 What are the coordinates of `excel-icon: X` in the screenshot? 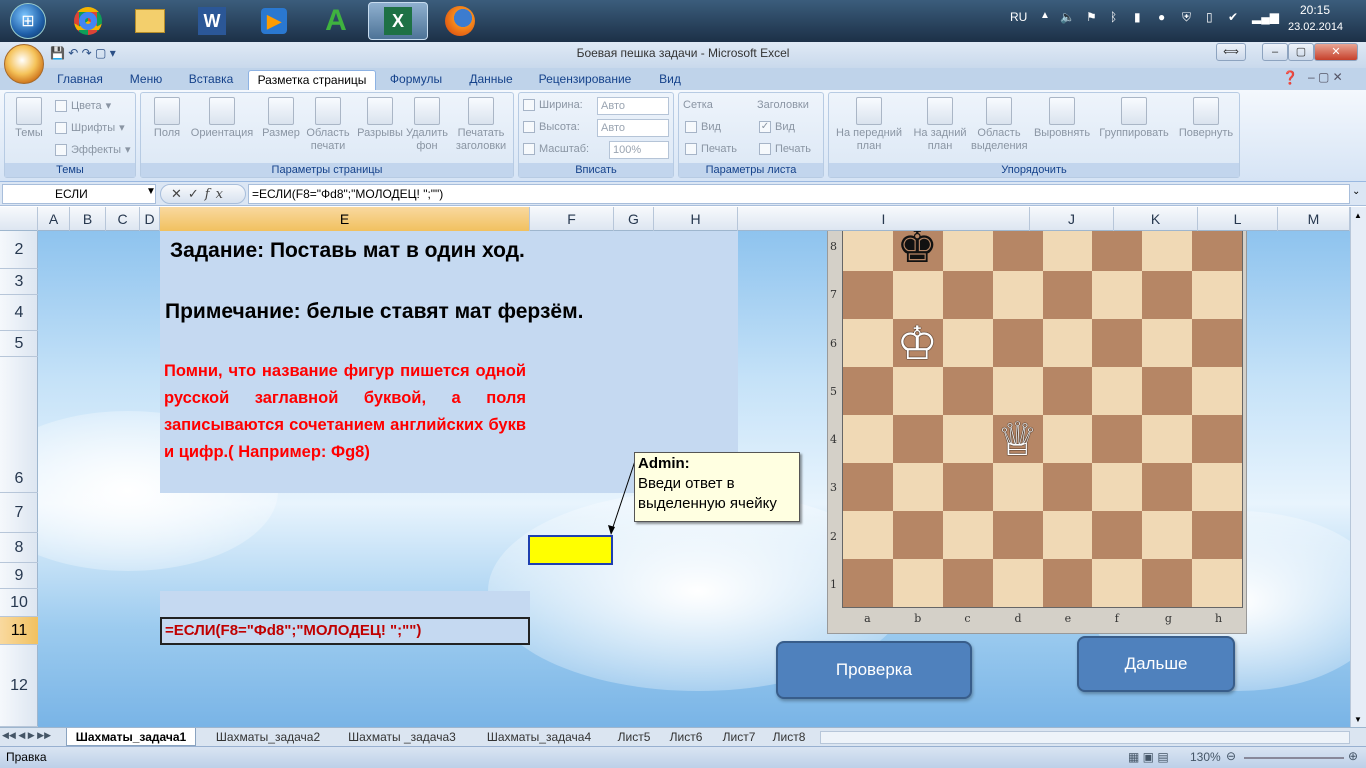 It's located at (398, 21).